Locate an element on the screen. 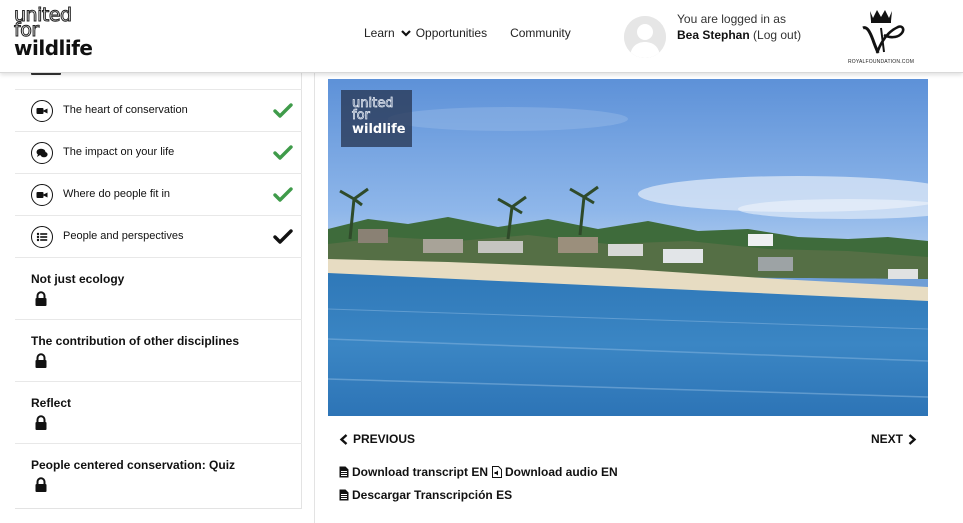 The image size is (963, 523). sidebar-topic-people-and-perspectives: People and perspectives is located at coordinates (158, 236).